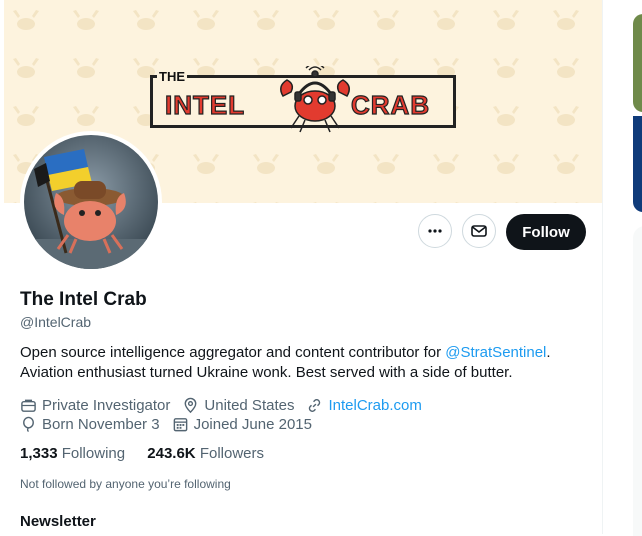  What do you see at coordinates (231, 453) in the screenshot?
I see `followers-label: Followers` at bounding box center [231, 453].